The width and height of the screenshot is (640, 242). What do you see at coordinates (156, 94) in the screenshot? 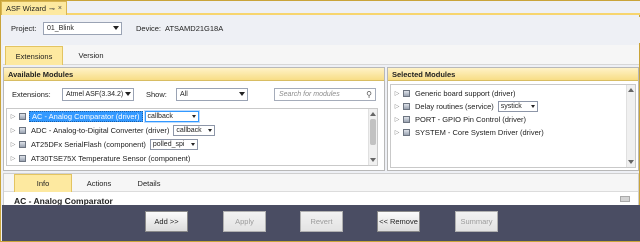
I see `show-label: Show:` at bounding box center [156, 94].